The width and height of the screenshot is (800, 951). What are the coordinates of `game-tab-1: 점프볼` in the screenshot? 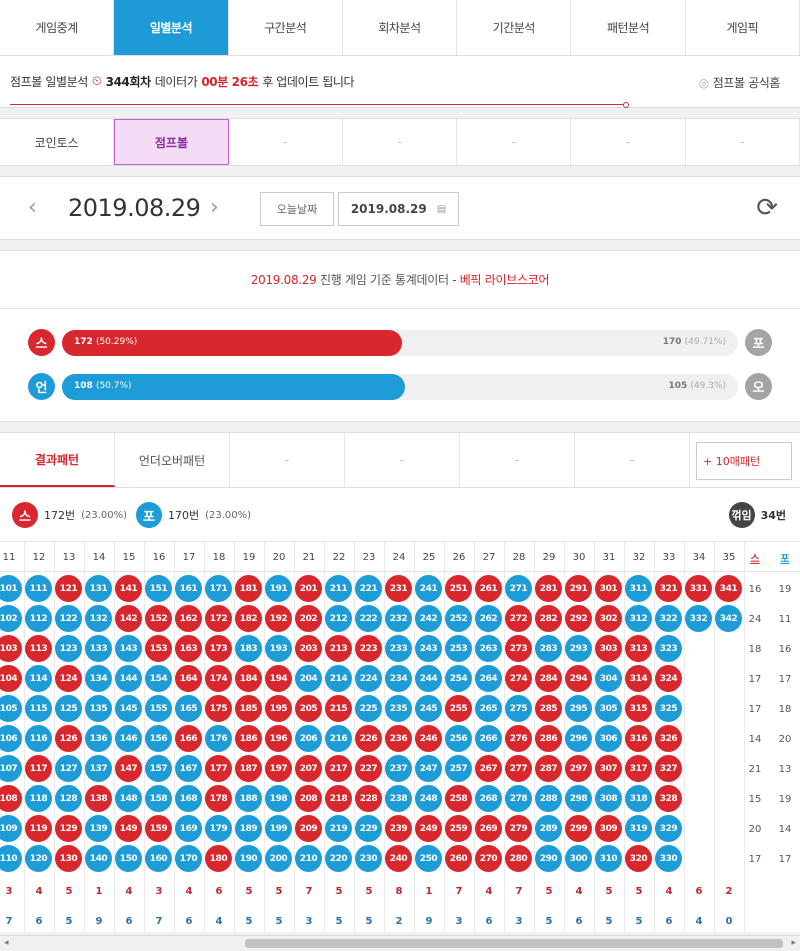 It's located at (171, 142).